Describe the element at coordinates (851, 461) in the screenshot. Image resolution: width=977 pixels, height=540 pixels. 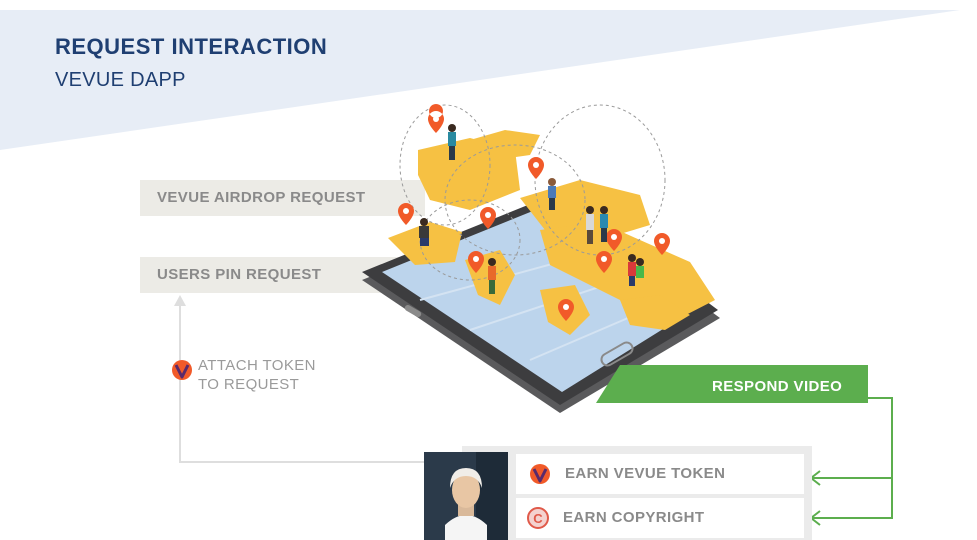
I see `reward-arrows` at that location.